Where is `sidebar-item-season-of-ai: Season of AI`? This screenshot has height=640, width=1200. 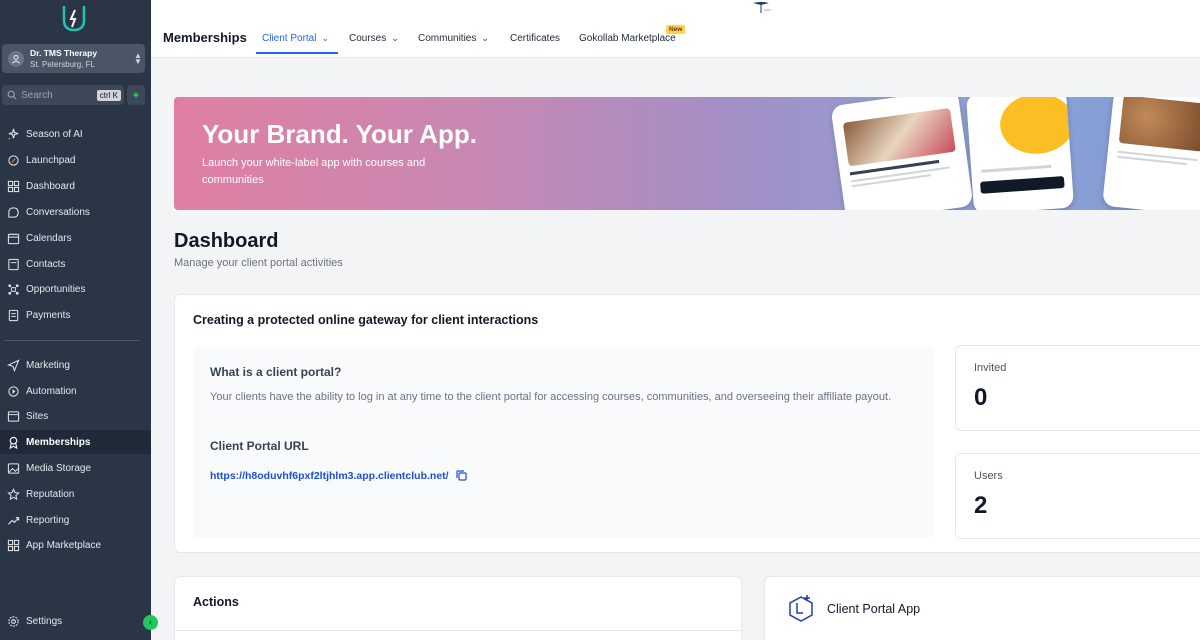
sidebar-item-season-of-ai: Season of AI is located at coordinates (75, 134).